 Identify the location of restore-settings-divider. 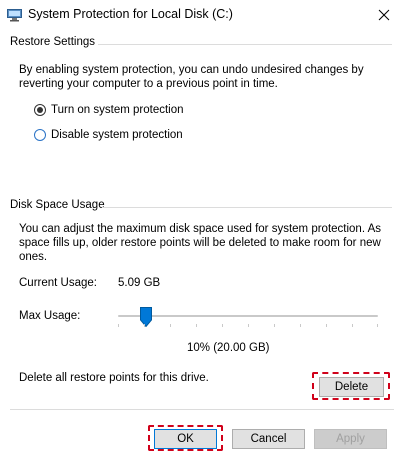
(245, 44).